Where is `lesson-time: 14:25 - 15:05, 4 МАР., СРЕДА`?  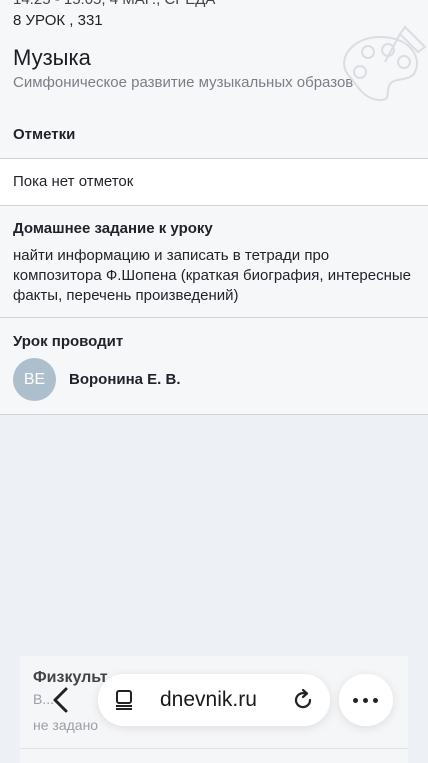
lesson-time: 14:25 - 15:05, 4 МАР., СРЕДА is located at coordinates (114, 4).